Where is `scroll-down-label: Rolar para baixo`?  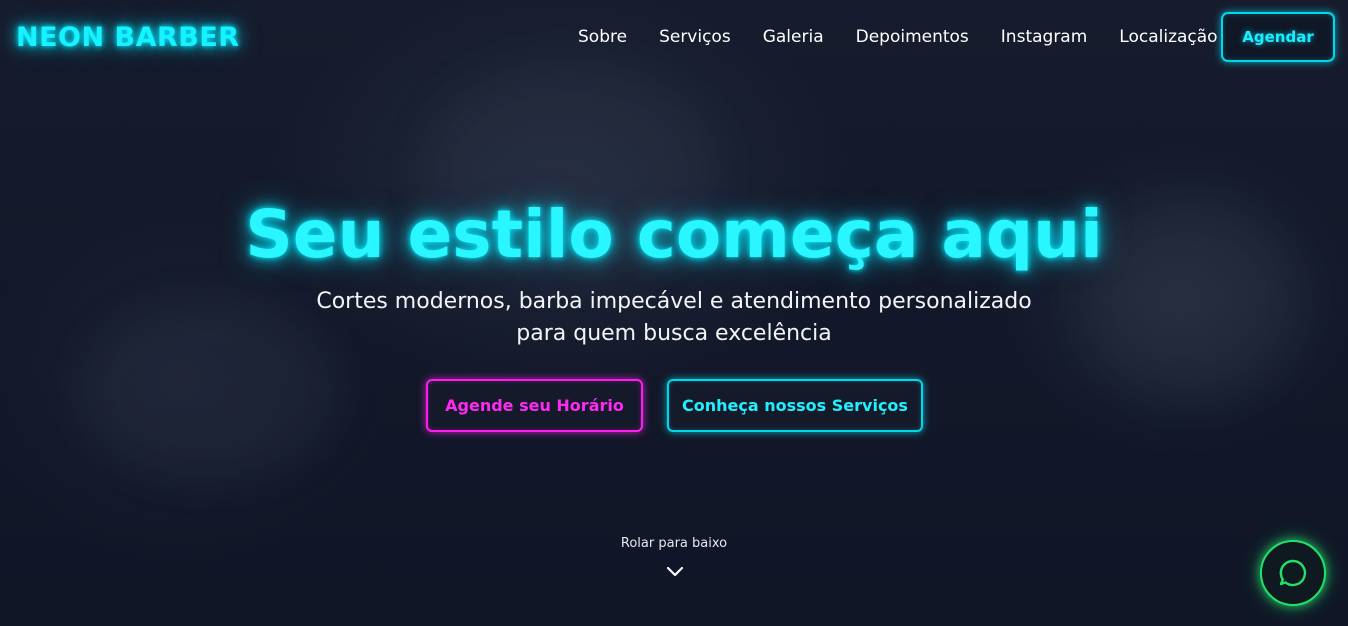 scroll-down-label: Rolar para baixo is located at coordinates (674, 543).